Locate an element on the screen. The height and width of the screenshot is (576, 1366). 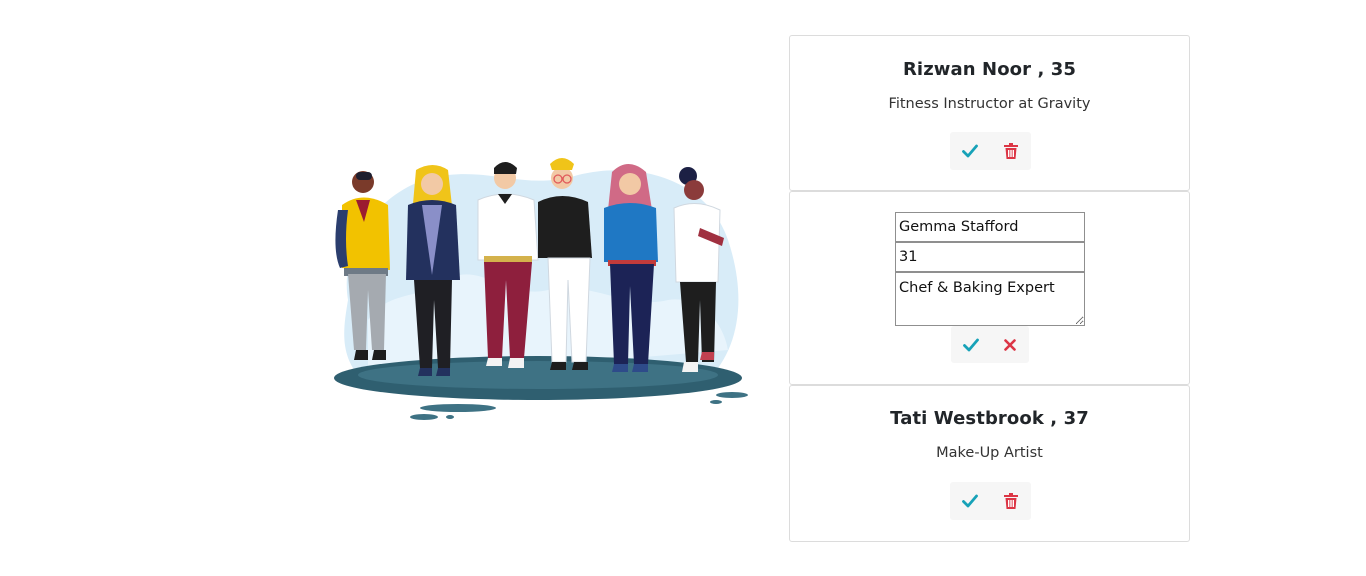
cancel-button is located at coordinates (1009, 344).